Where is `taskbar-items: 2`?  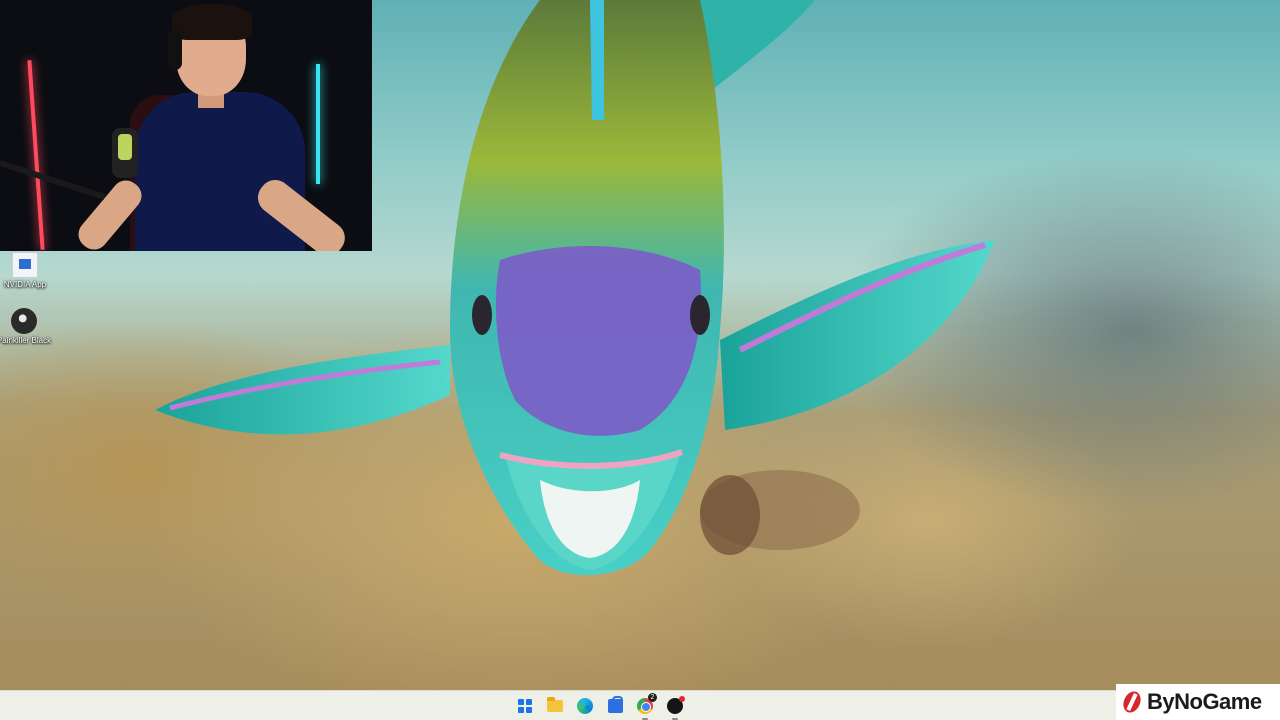 taskbar-items: 2 is located at coordinates (600, 706).